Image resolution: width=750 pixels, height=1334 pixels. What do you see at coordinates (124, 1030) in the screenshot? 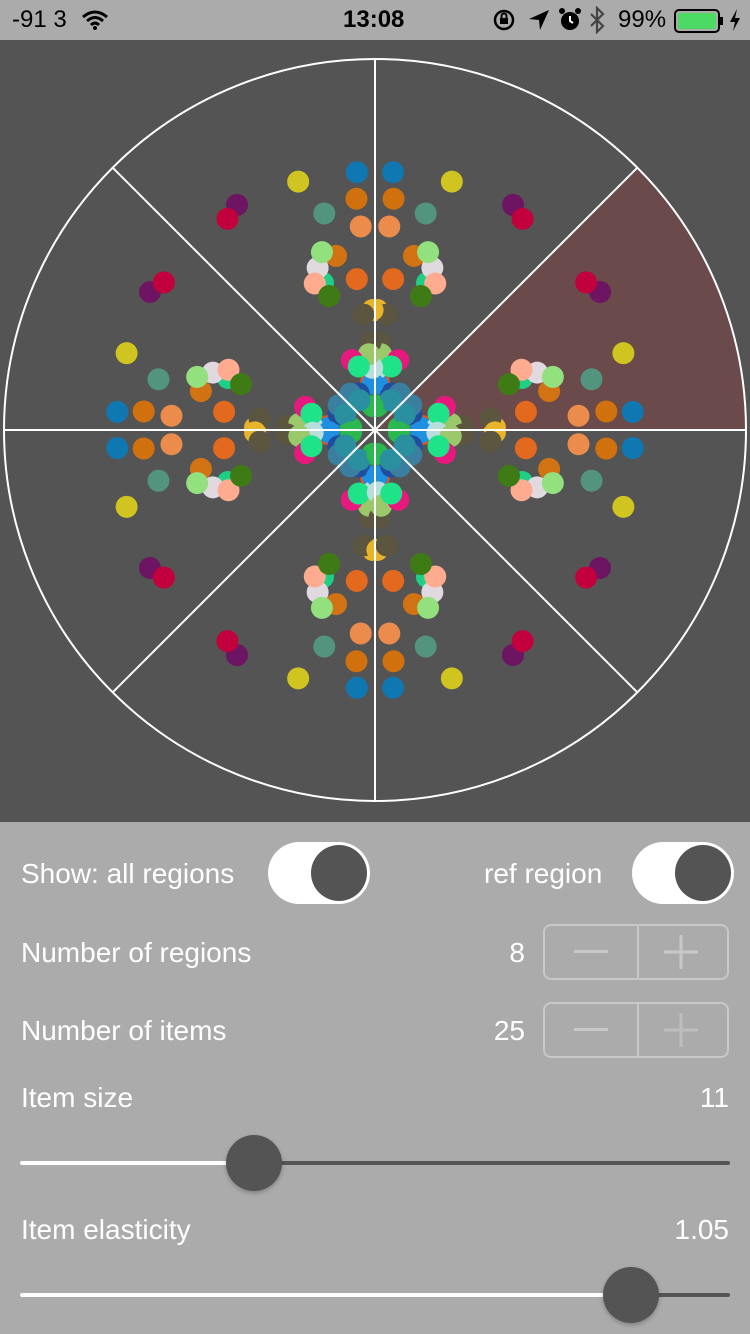
I see `items-label: Number of items` at bounding box center [124, 1030].